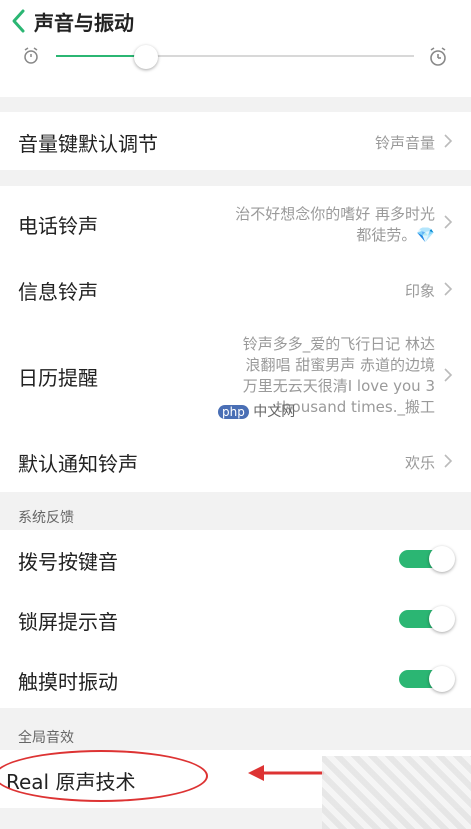 The height and width of the screenshot is (829, 471). What do you see at coordinates (235, 516) in the screenshot?
I see `section-header-system-feedback: 系统反馈` at bounding box center [235, 516].